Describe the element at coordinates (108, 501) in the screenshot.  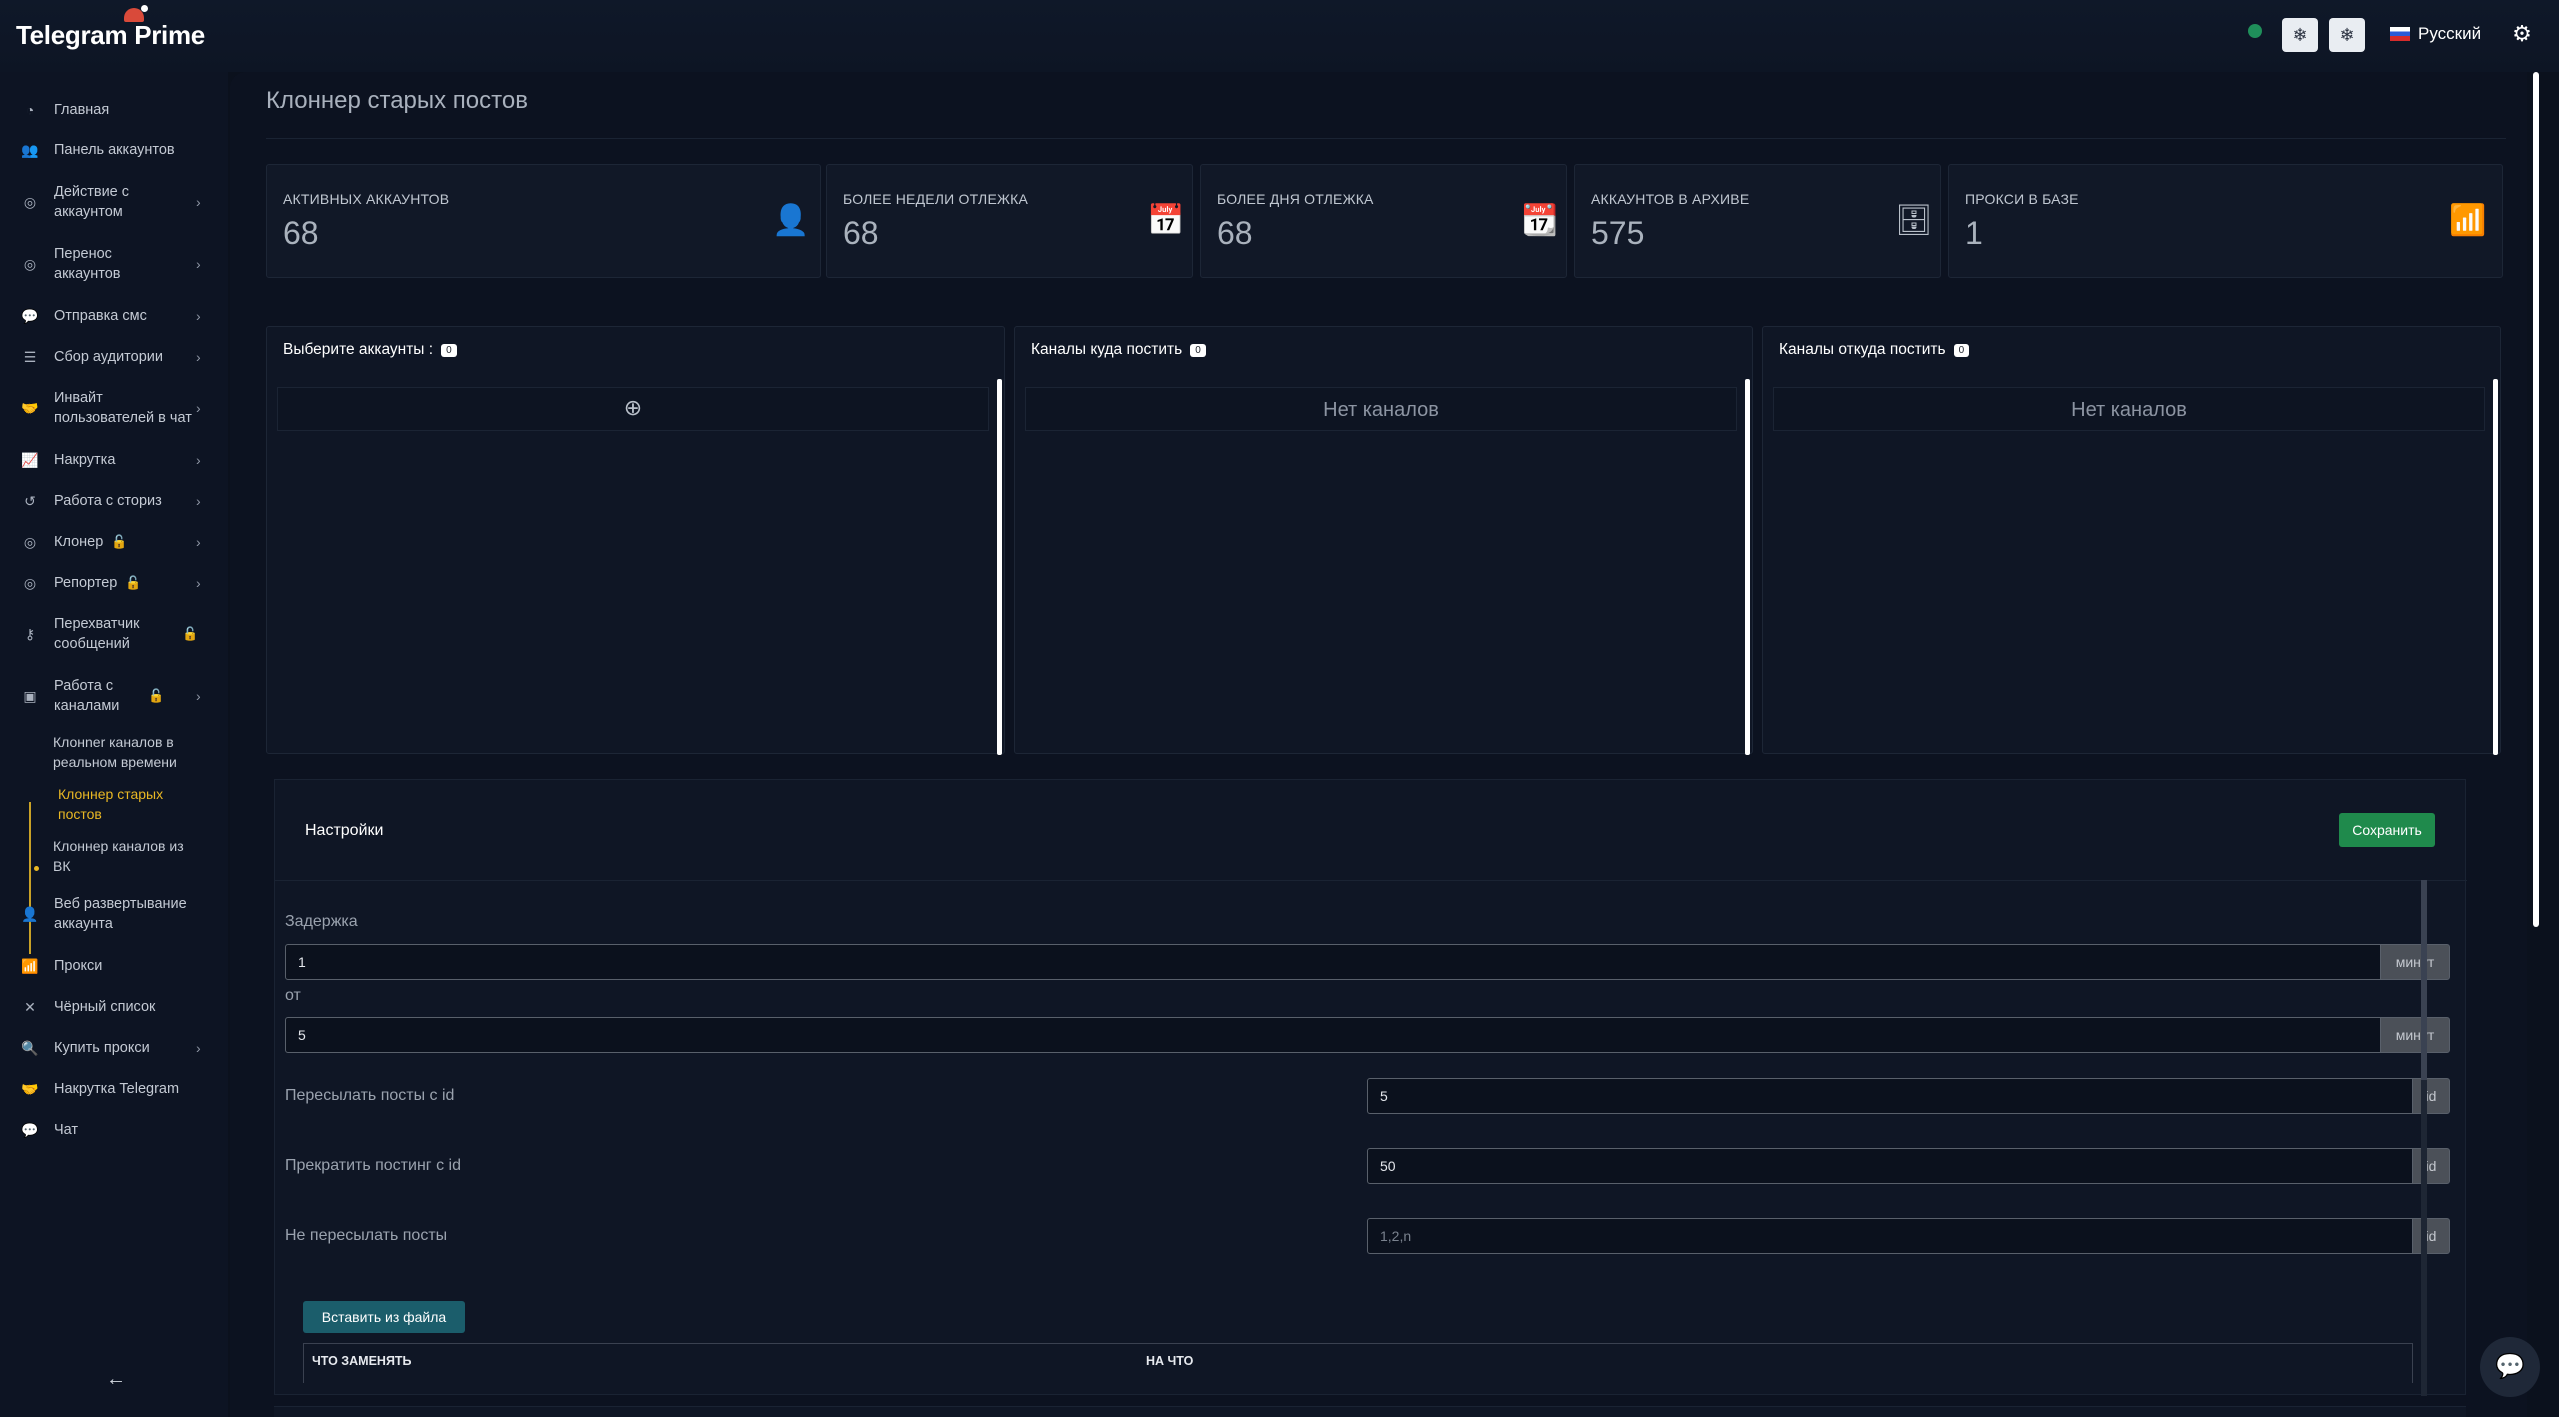
I see `sidebar-item-label: Работа с сториз` at that location.